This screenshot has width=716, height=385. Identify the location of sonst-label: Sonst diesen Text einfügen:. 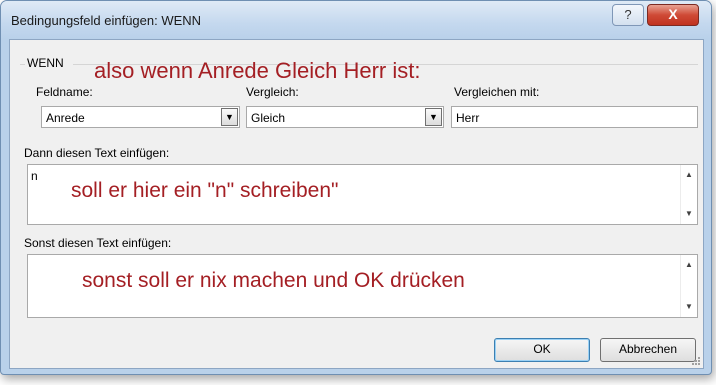
(98, 243).